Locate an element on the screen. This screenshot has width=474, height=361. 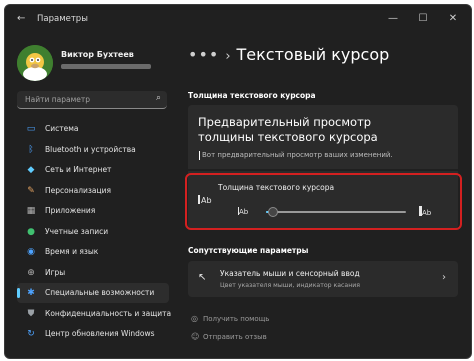
sidebar-item-label: Сеть и Интернет is located at coordinates (78, 169).